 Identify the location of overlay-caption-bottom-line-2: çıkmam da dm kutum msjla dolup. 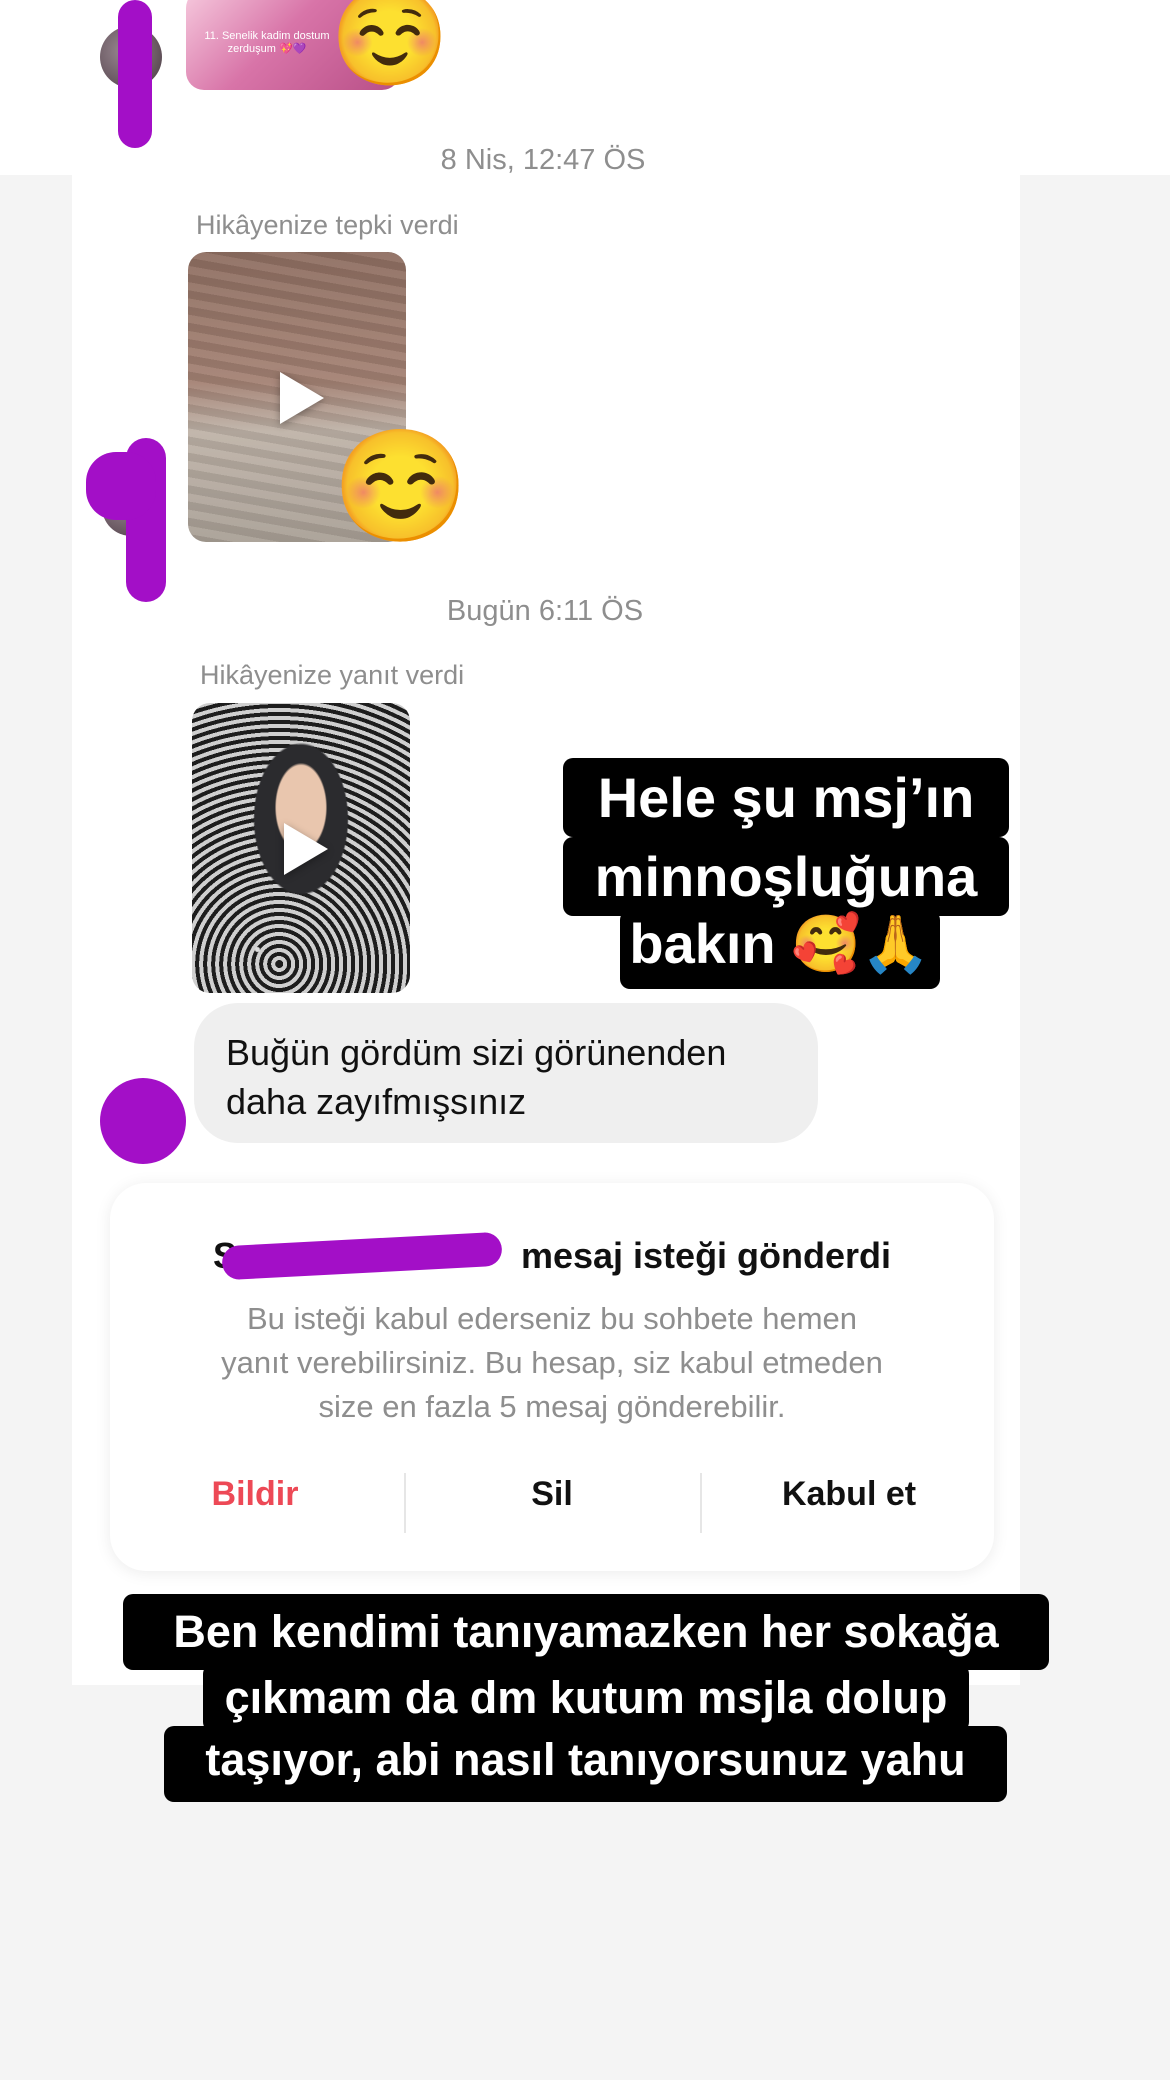
(586, 1698).